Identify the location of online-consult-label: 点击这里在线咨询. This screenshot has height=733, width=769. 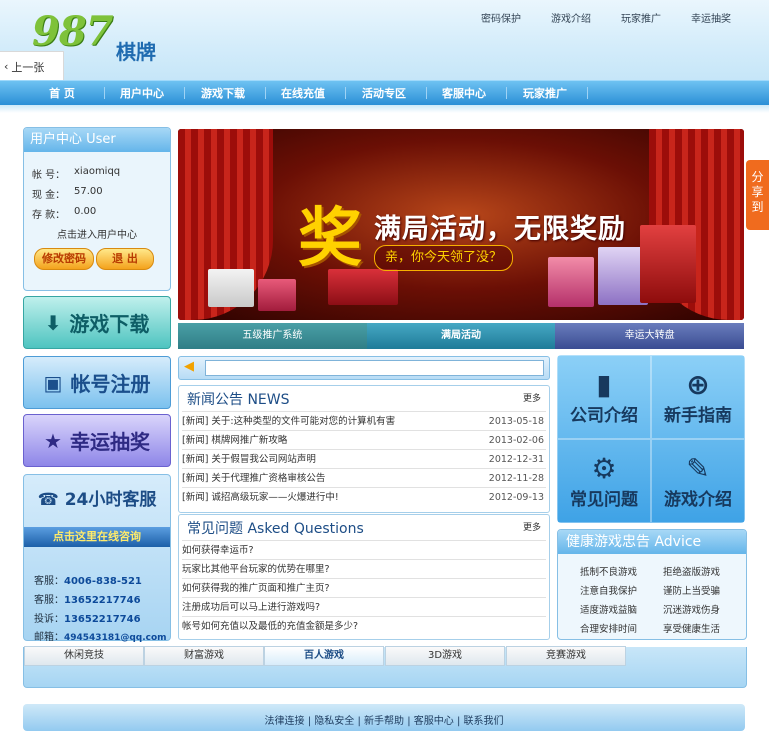
(97, 536).